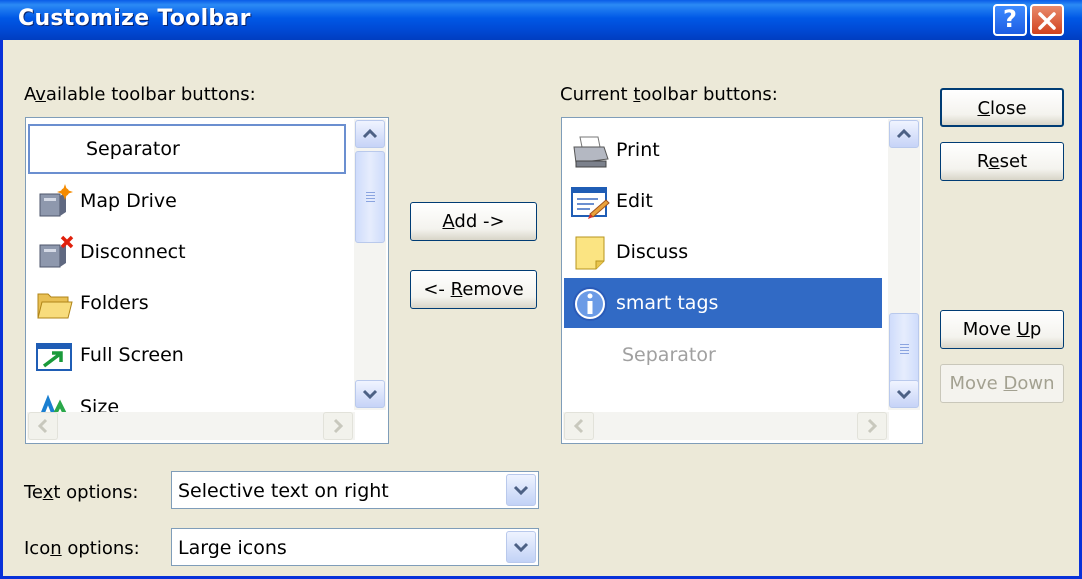  I want to click on move-down-button: Move Down, so click(1002, 383).